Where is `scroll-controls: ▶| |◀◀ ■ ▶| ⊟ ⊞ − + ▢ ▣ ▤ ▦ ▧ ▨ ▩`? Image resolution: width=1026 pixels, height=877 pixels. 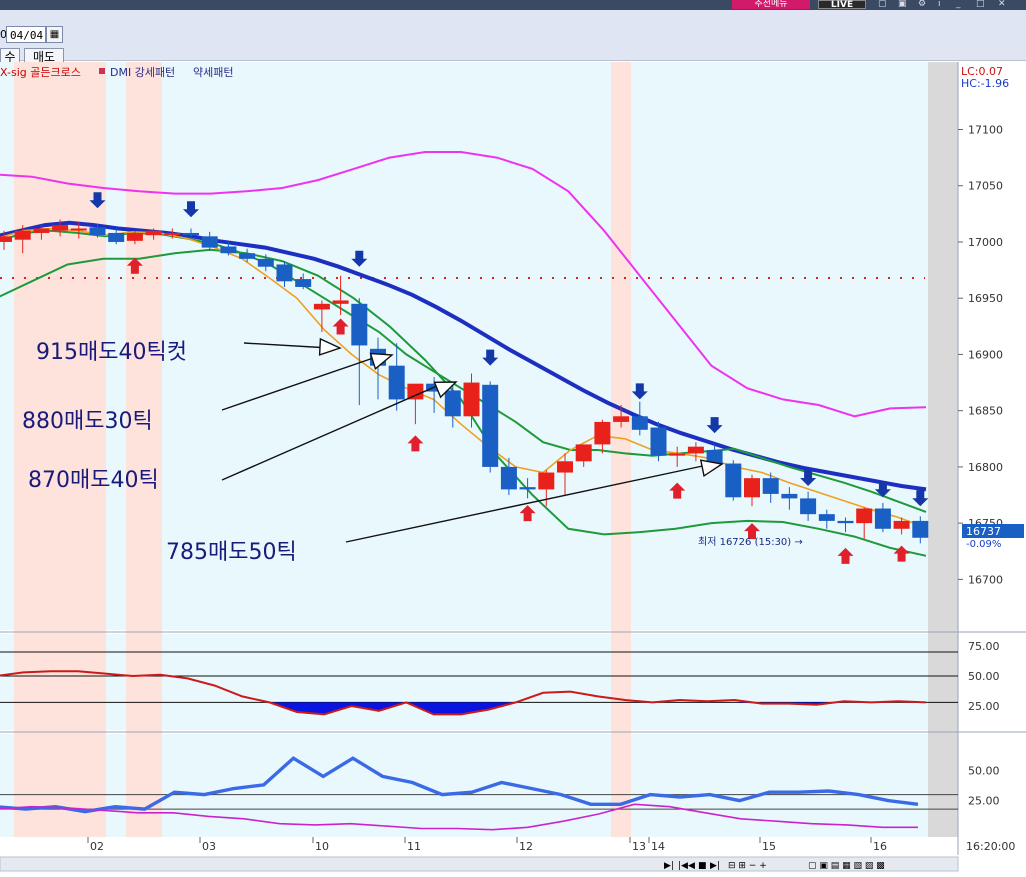
scroll-controls: ▶| |◀◀ ■ ▶| ⊟ ⊞ − + ▢ ▣ ▤ ▦ ▧ ▨ ▩ is located at coordinates (479, 864).